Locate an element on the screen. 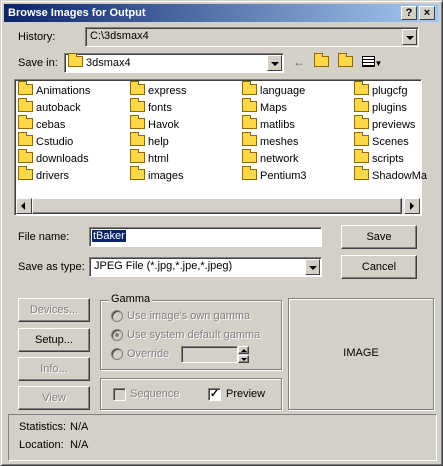  scroll-left-arrow-icon is located at coordinates (24, 206).